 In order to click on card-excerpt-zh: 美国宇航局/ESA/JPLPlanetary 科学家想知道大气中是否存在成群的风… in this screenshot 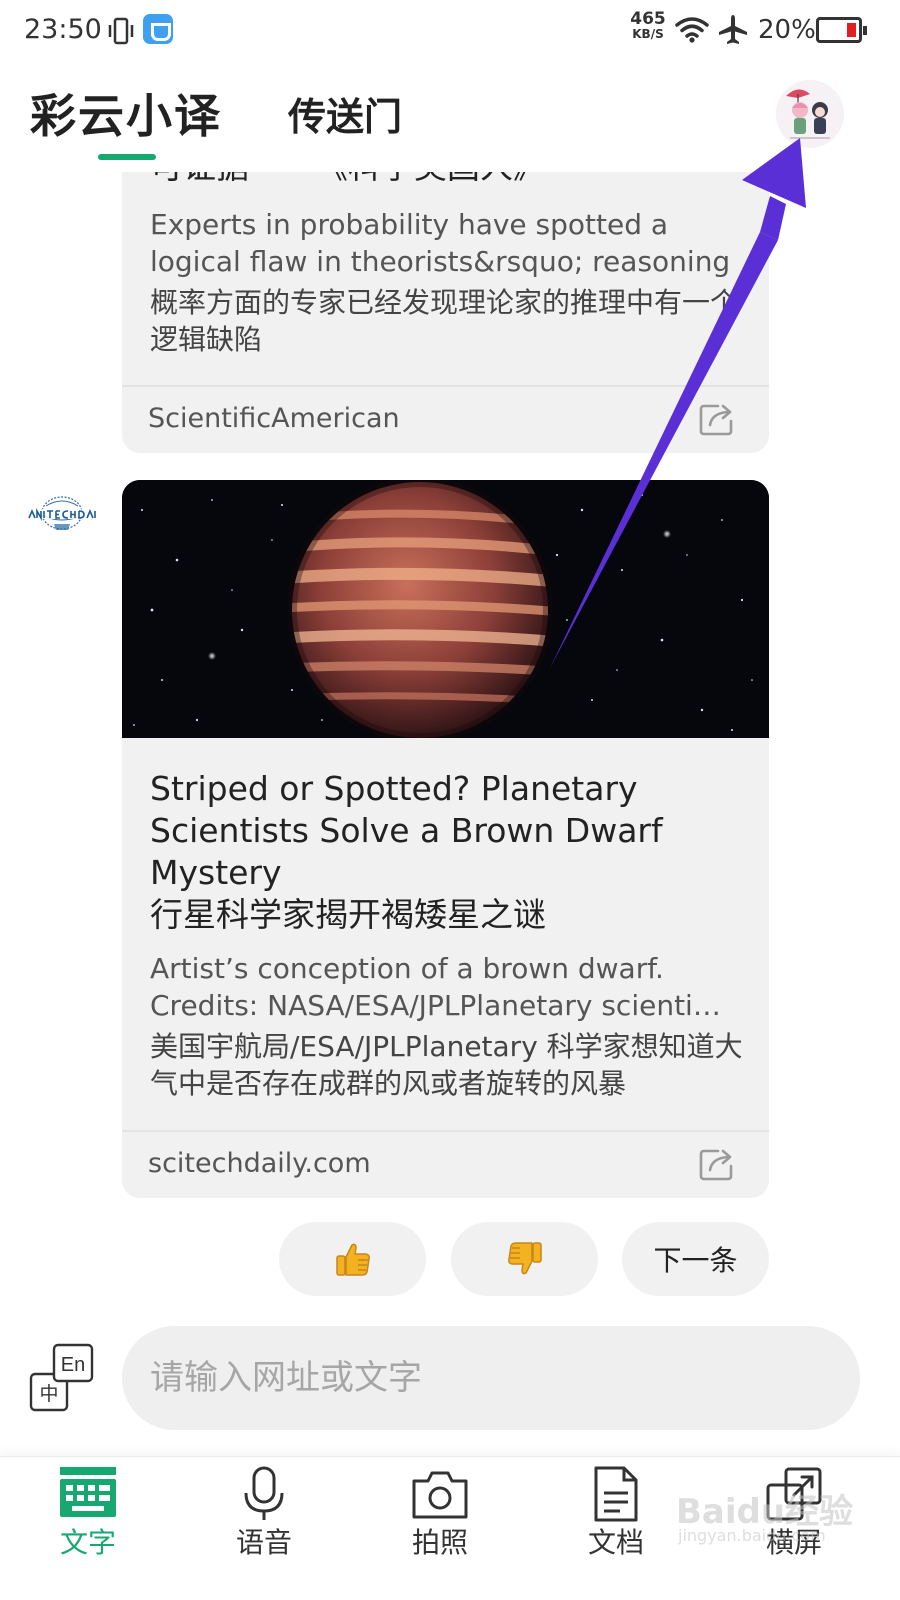, I will do `click(446, 1065)`.